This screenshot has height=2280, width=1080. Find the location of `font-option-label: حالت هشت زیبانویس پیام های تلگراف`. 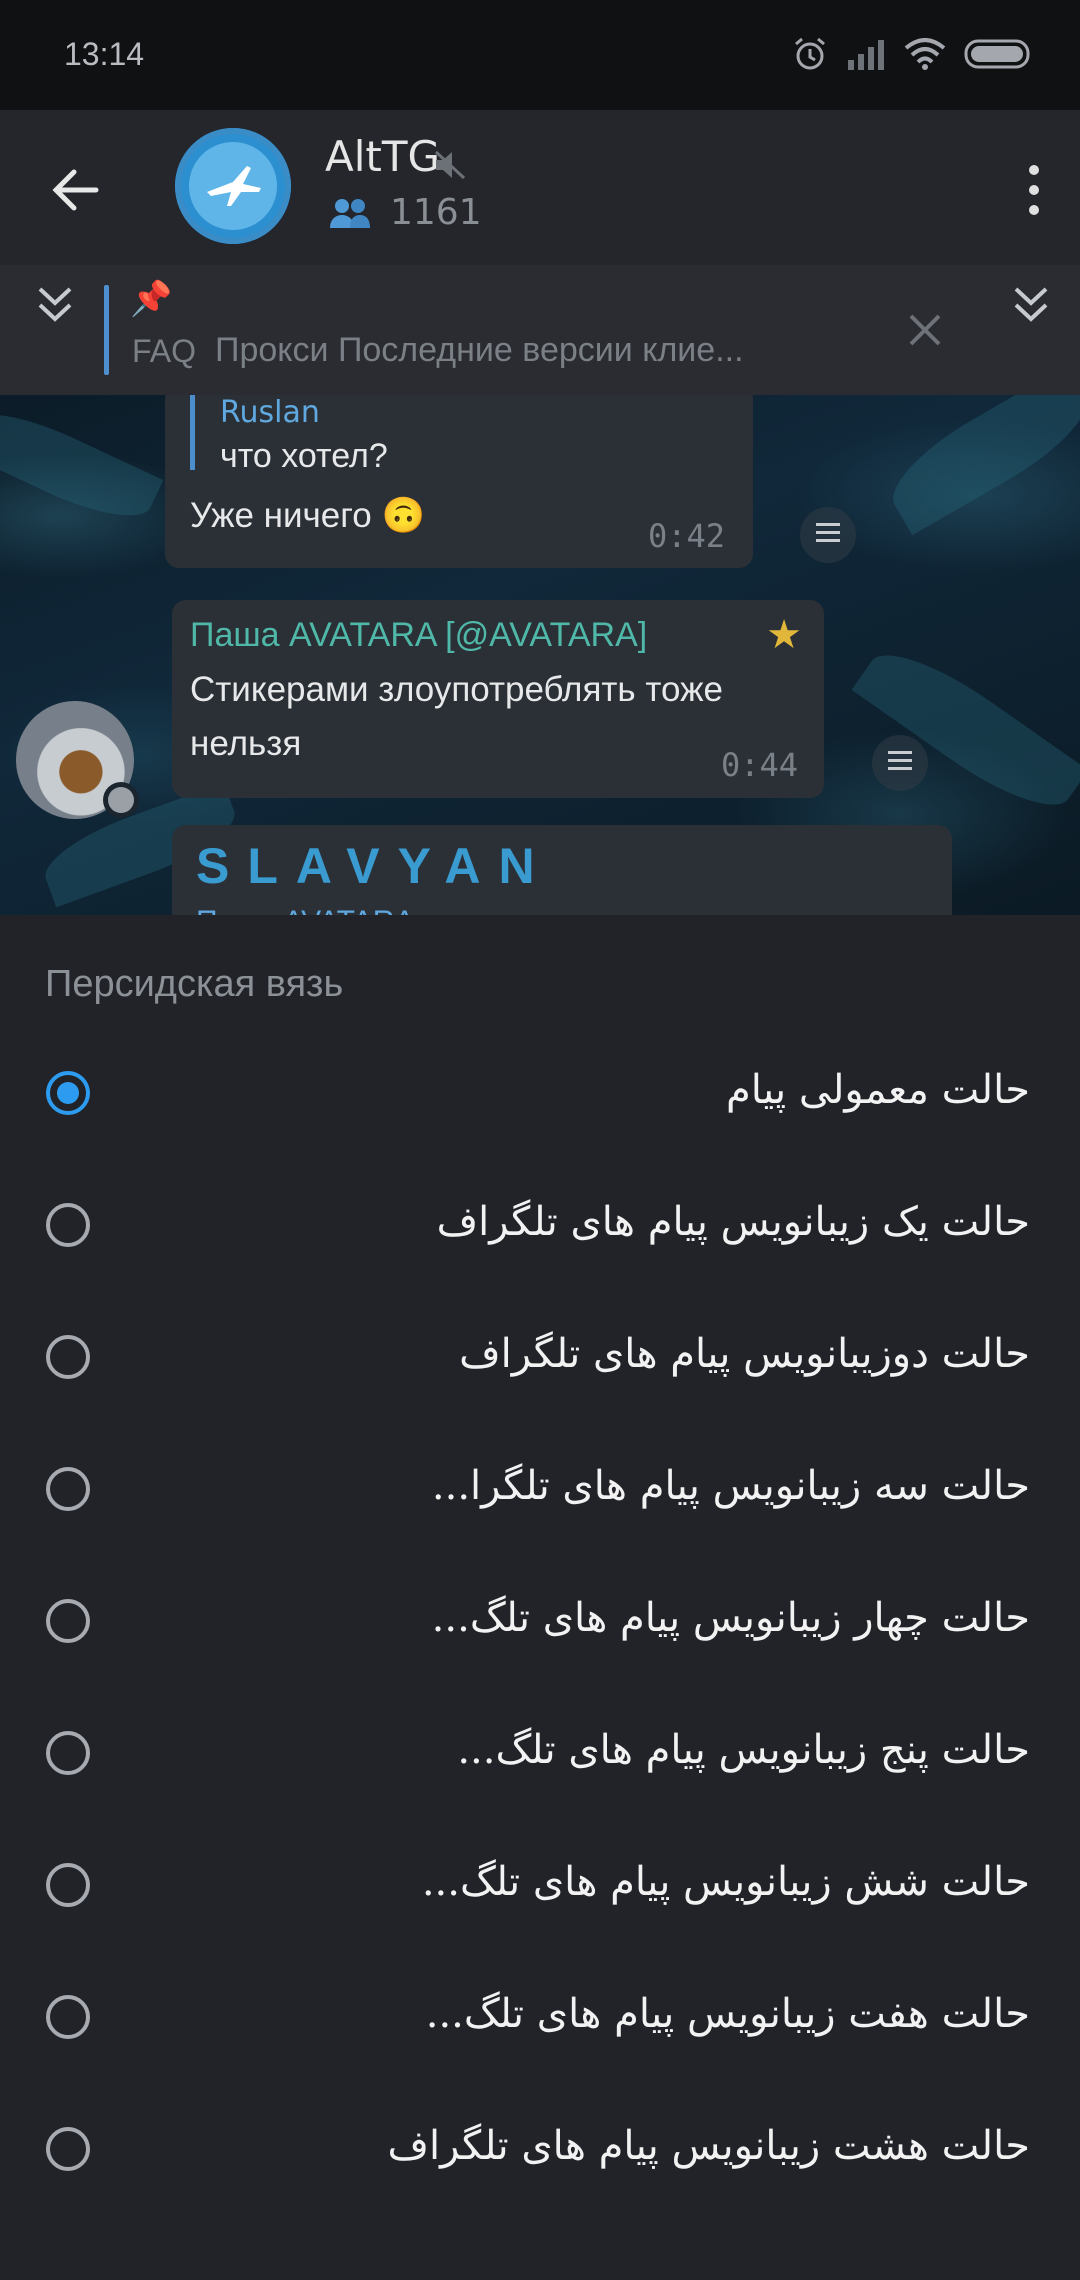

font-option-label: حالت هشت زیبانویس پیام های تلگراف is located at coordinates (709, 2146).